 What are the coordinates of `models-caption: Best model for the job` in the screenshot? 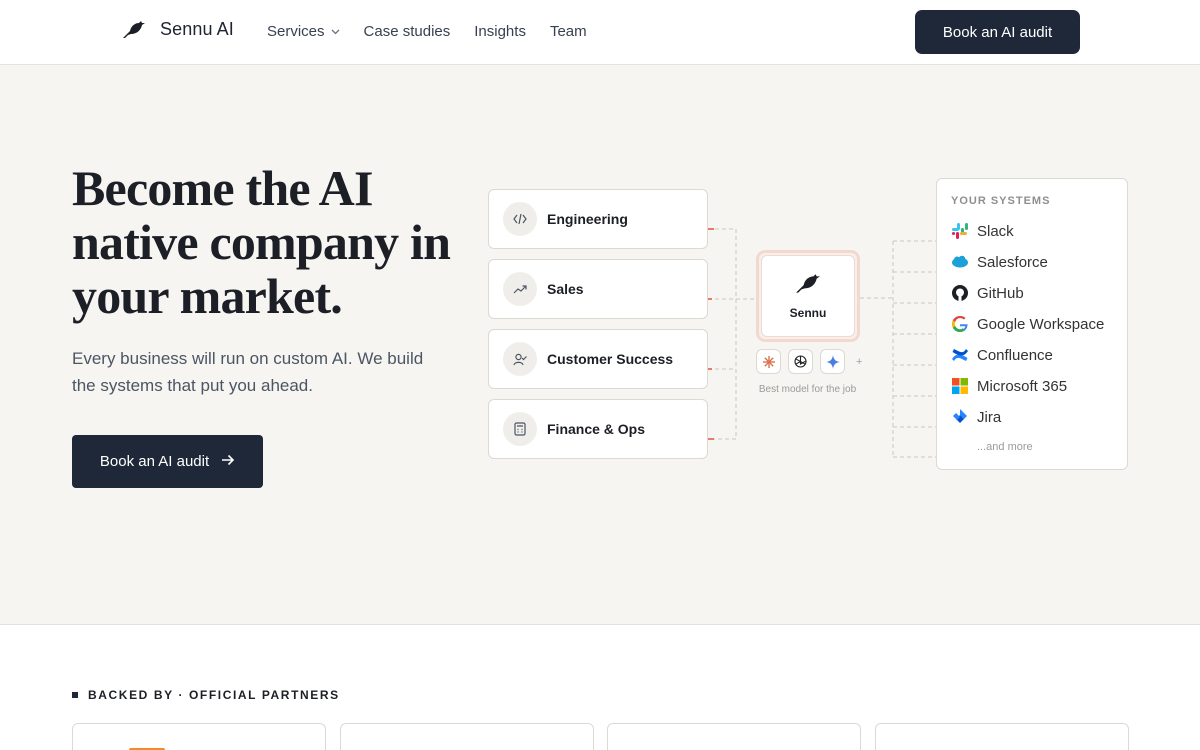 It's located at (807, 389).